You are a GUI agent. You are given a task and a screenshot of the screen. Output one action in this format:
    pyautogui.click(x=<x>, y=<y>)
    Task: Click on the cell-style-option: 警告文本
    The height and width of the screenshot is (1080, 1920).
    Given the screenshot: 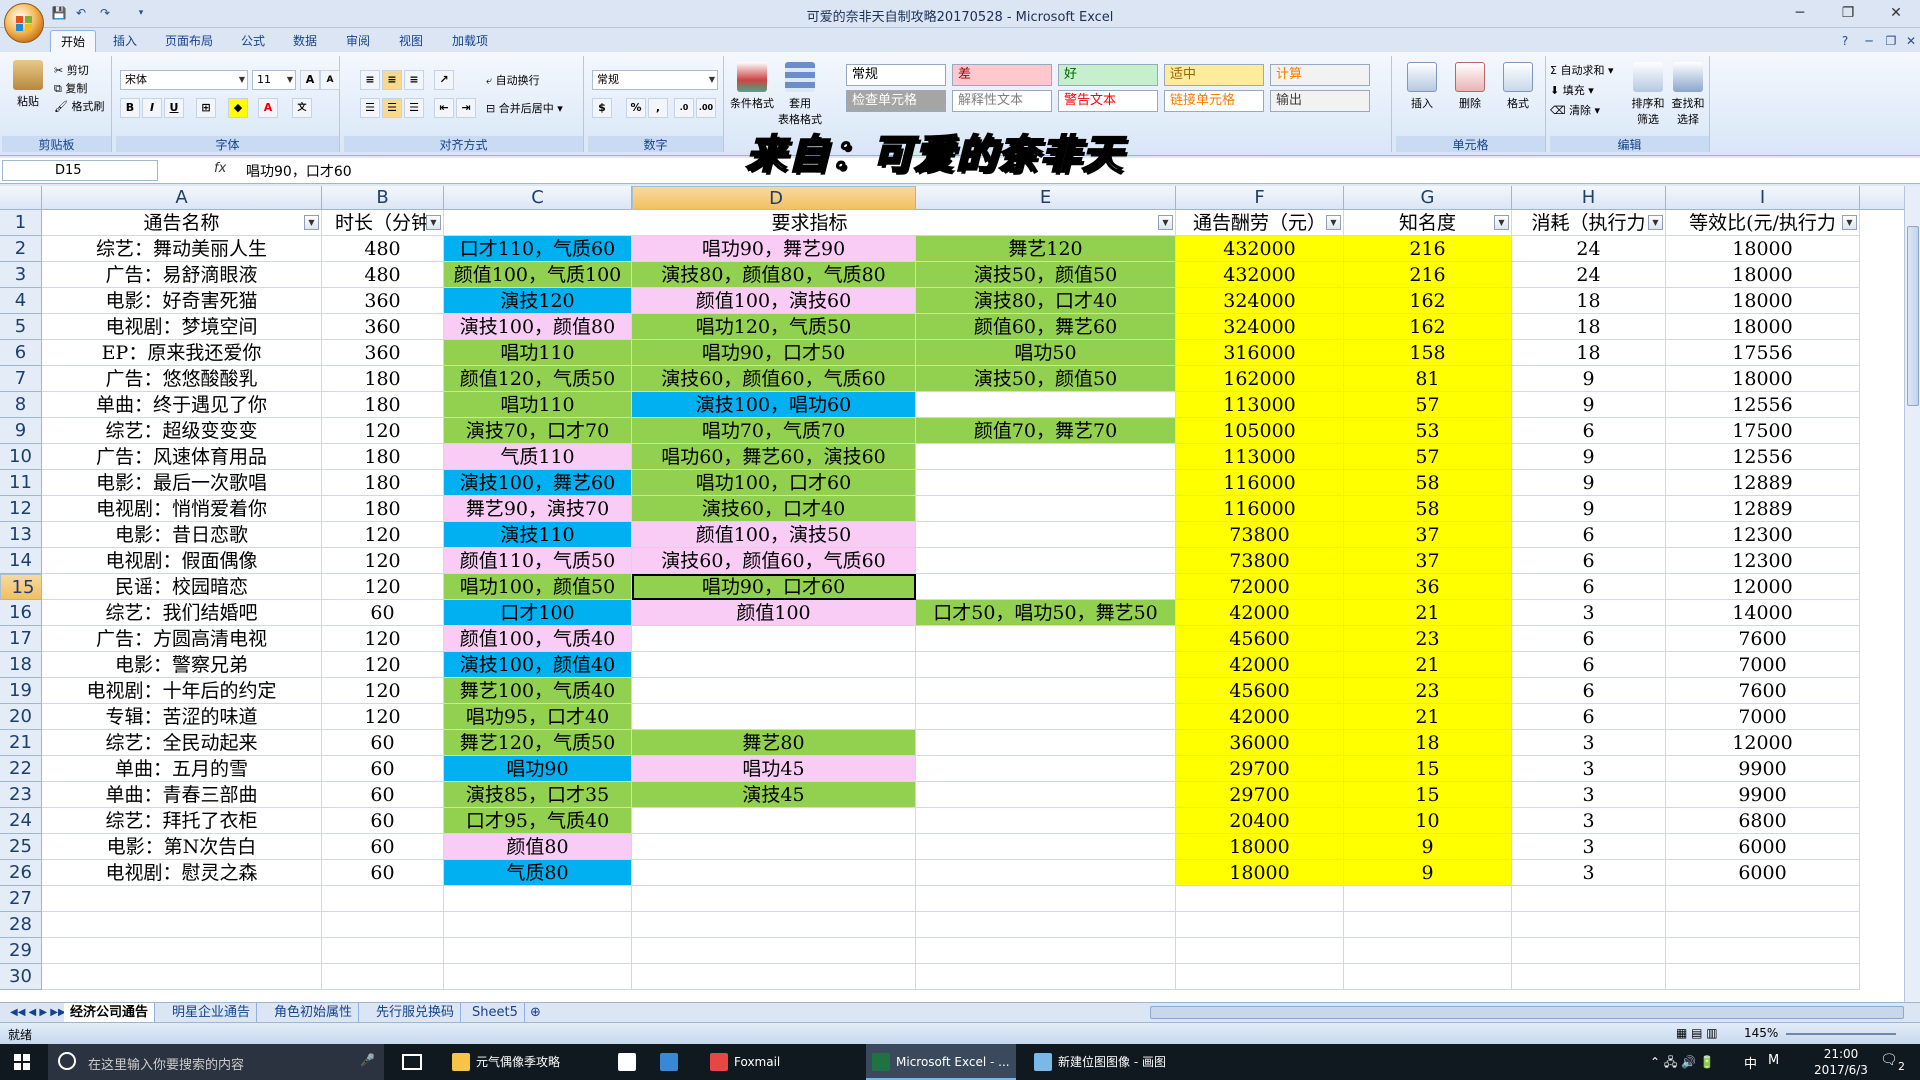 What is the action you would take?
    pyautogui.click(x=1108, y=101)
    